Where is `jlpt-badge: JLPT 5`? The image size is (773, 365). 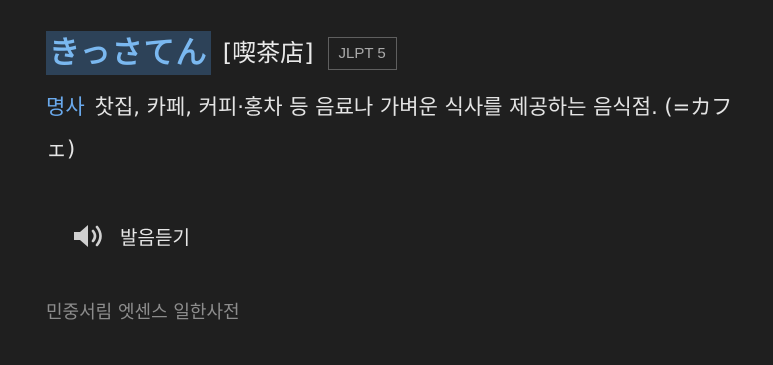
jlpt-badge: JLPT 5 is located at coordinates (362, 53).